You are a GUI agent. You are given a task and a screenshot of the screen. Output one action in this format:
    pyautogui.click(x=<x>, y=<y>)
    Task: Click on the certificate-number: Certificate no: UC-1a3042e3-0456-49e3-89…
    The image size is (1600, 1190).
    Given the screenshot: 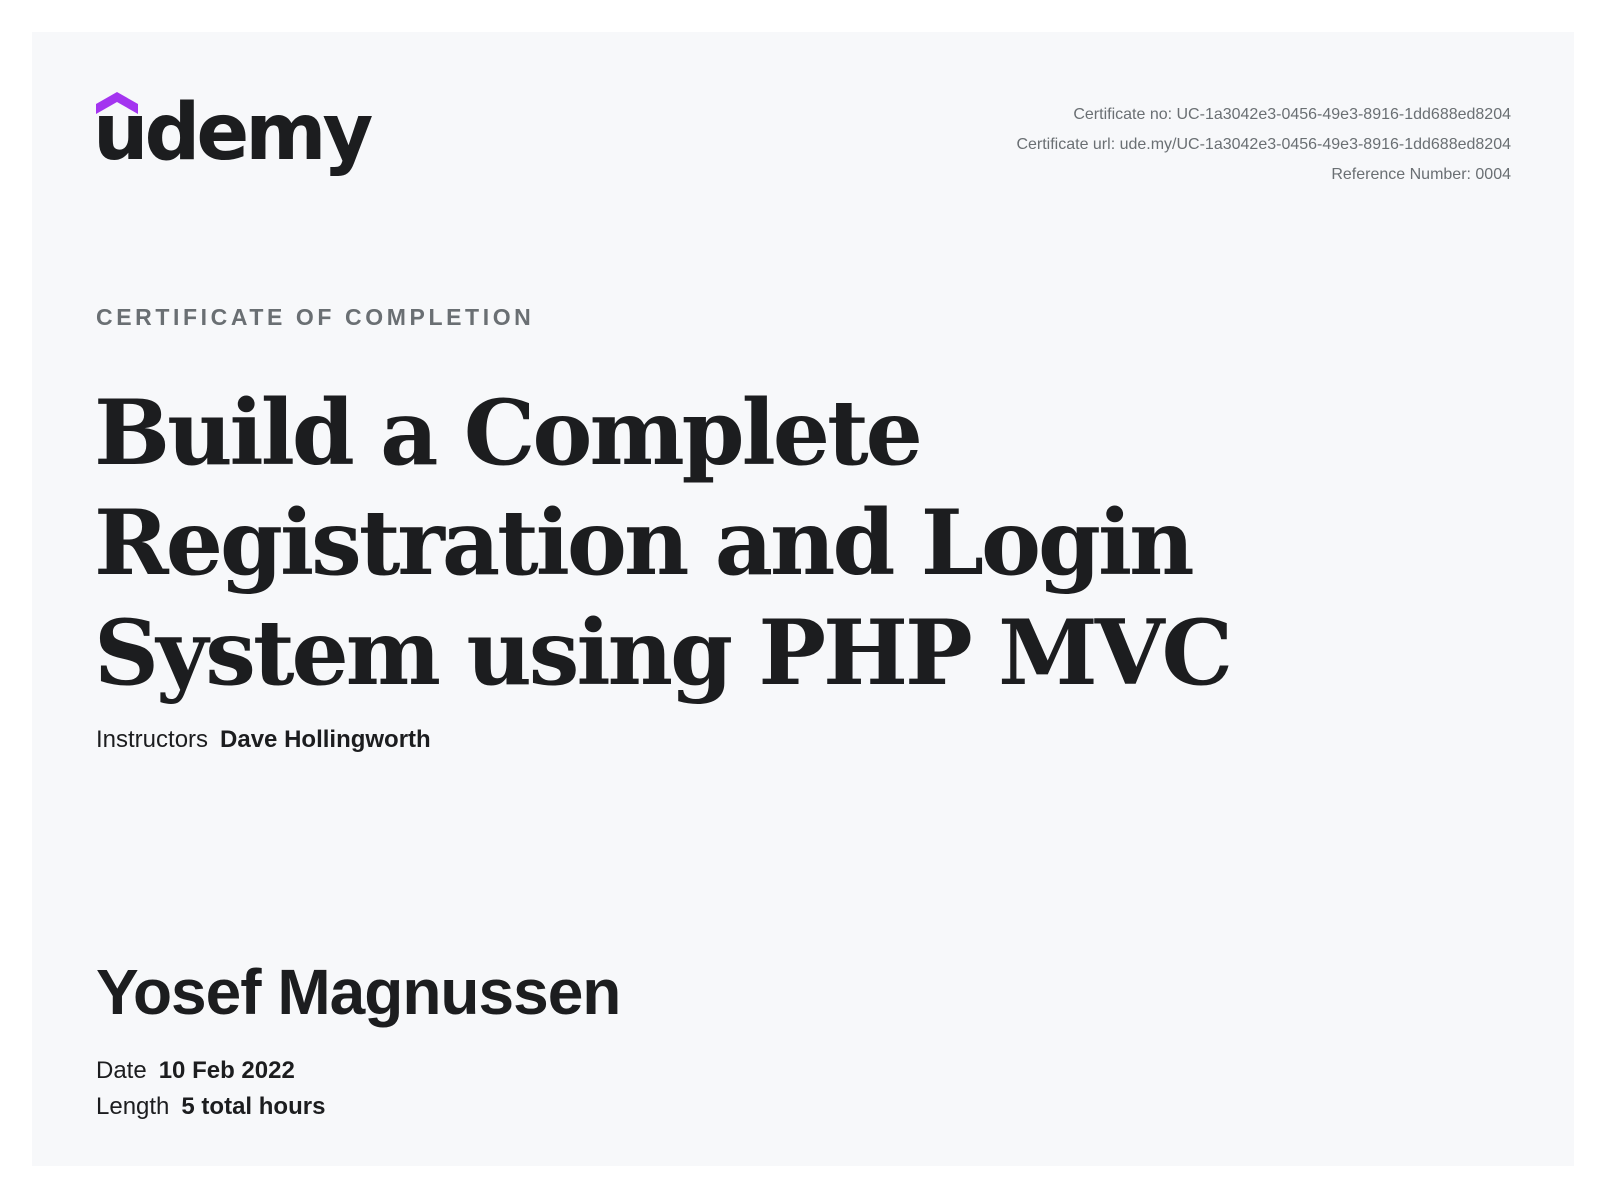 What is the action you would take?
    pyautogui.click(x=1292, y=114)
    